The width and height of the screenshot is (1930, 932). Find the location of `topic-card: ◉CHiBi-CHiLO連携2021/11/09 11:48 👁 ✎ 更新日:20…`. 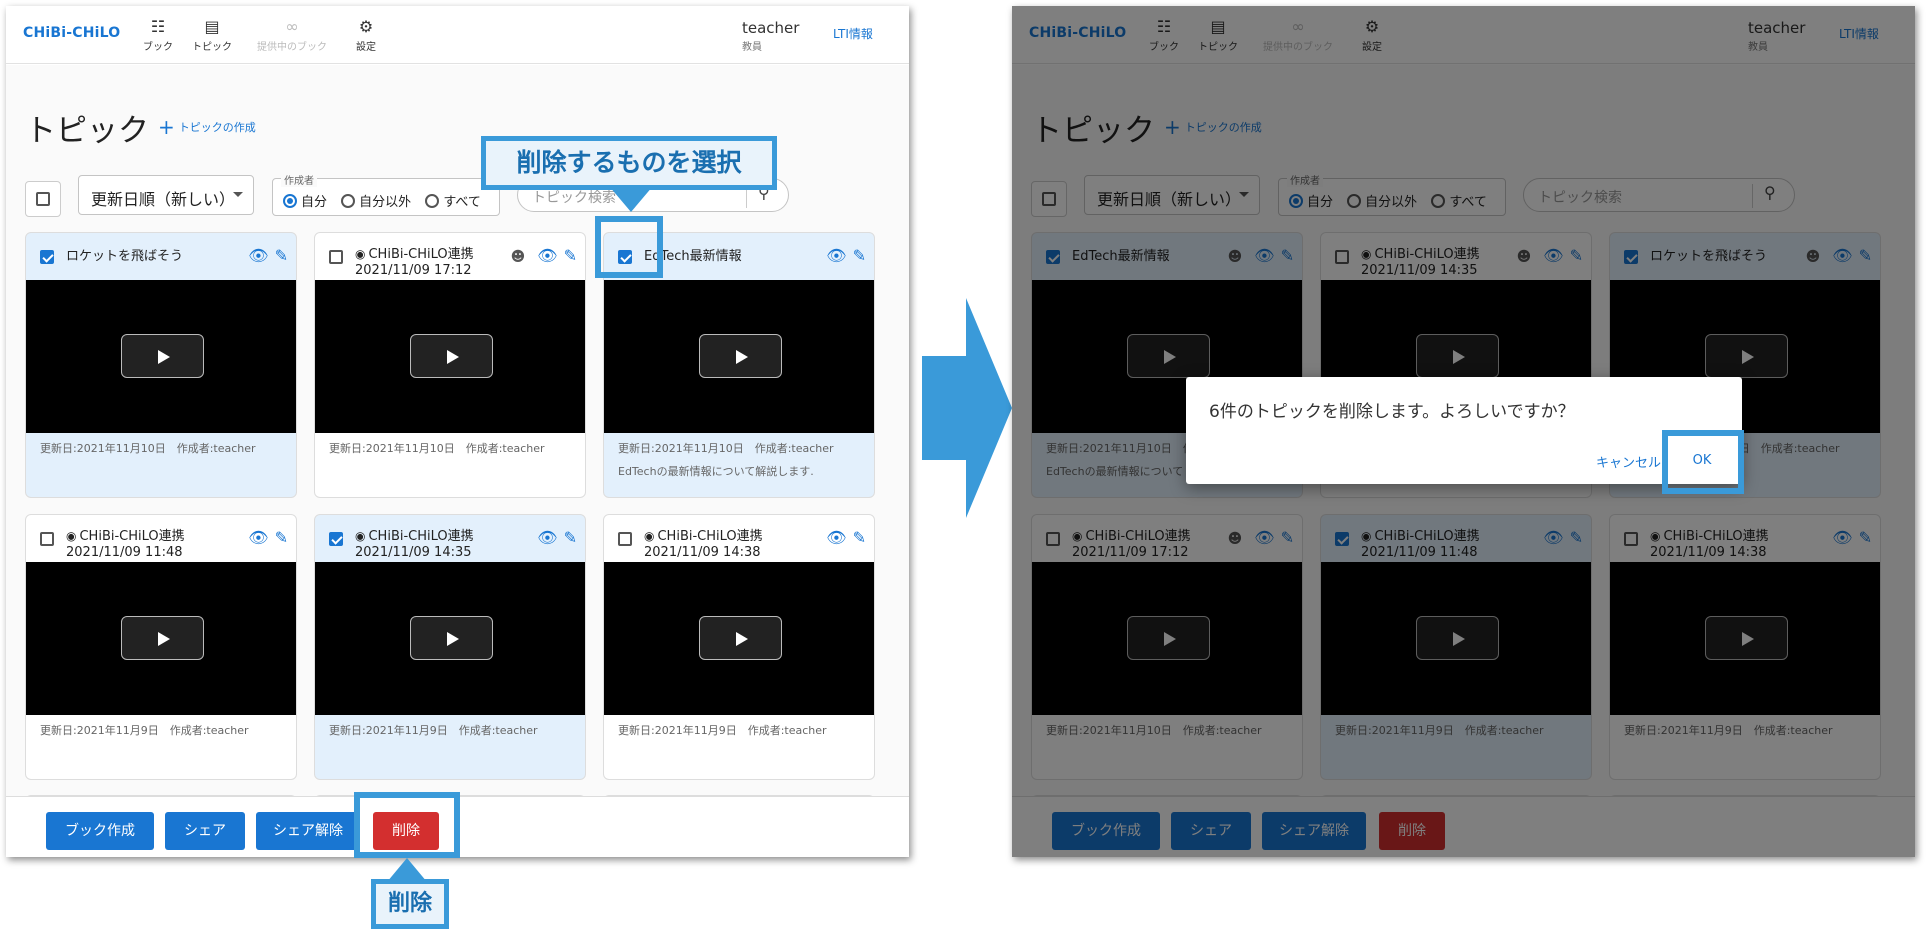

topic-card: ◉CHiBi-CHiLO連携2021/11/09 11:48 👁 ✎ 更新日:20… is located at coordinates (161, 647).